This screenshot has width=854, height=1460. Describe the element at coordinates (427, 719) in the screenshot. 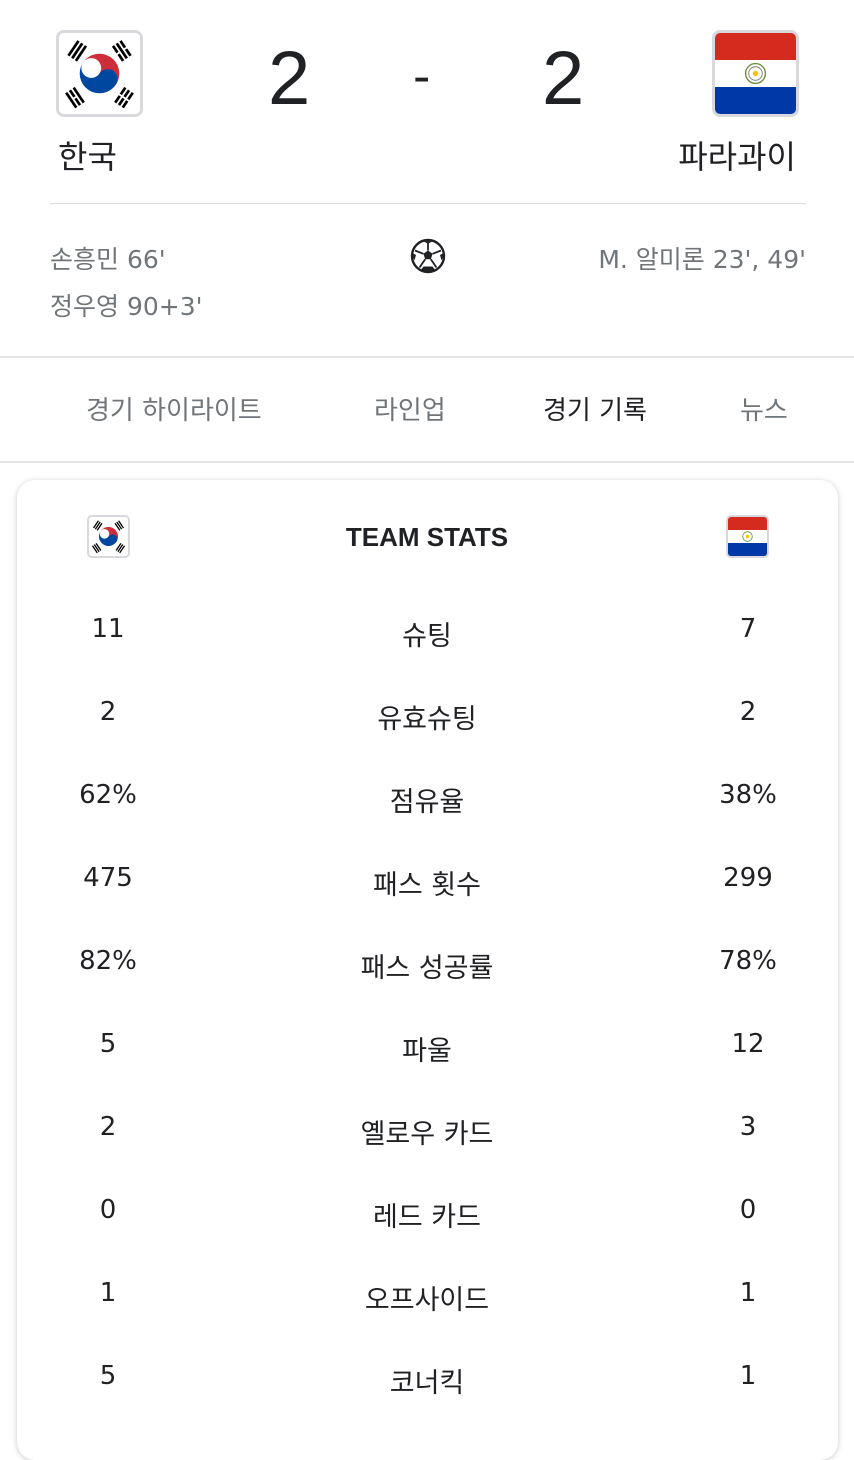

I see `stat-label: 유효슈팅` at that location.